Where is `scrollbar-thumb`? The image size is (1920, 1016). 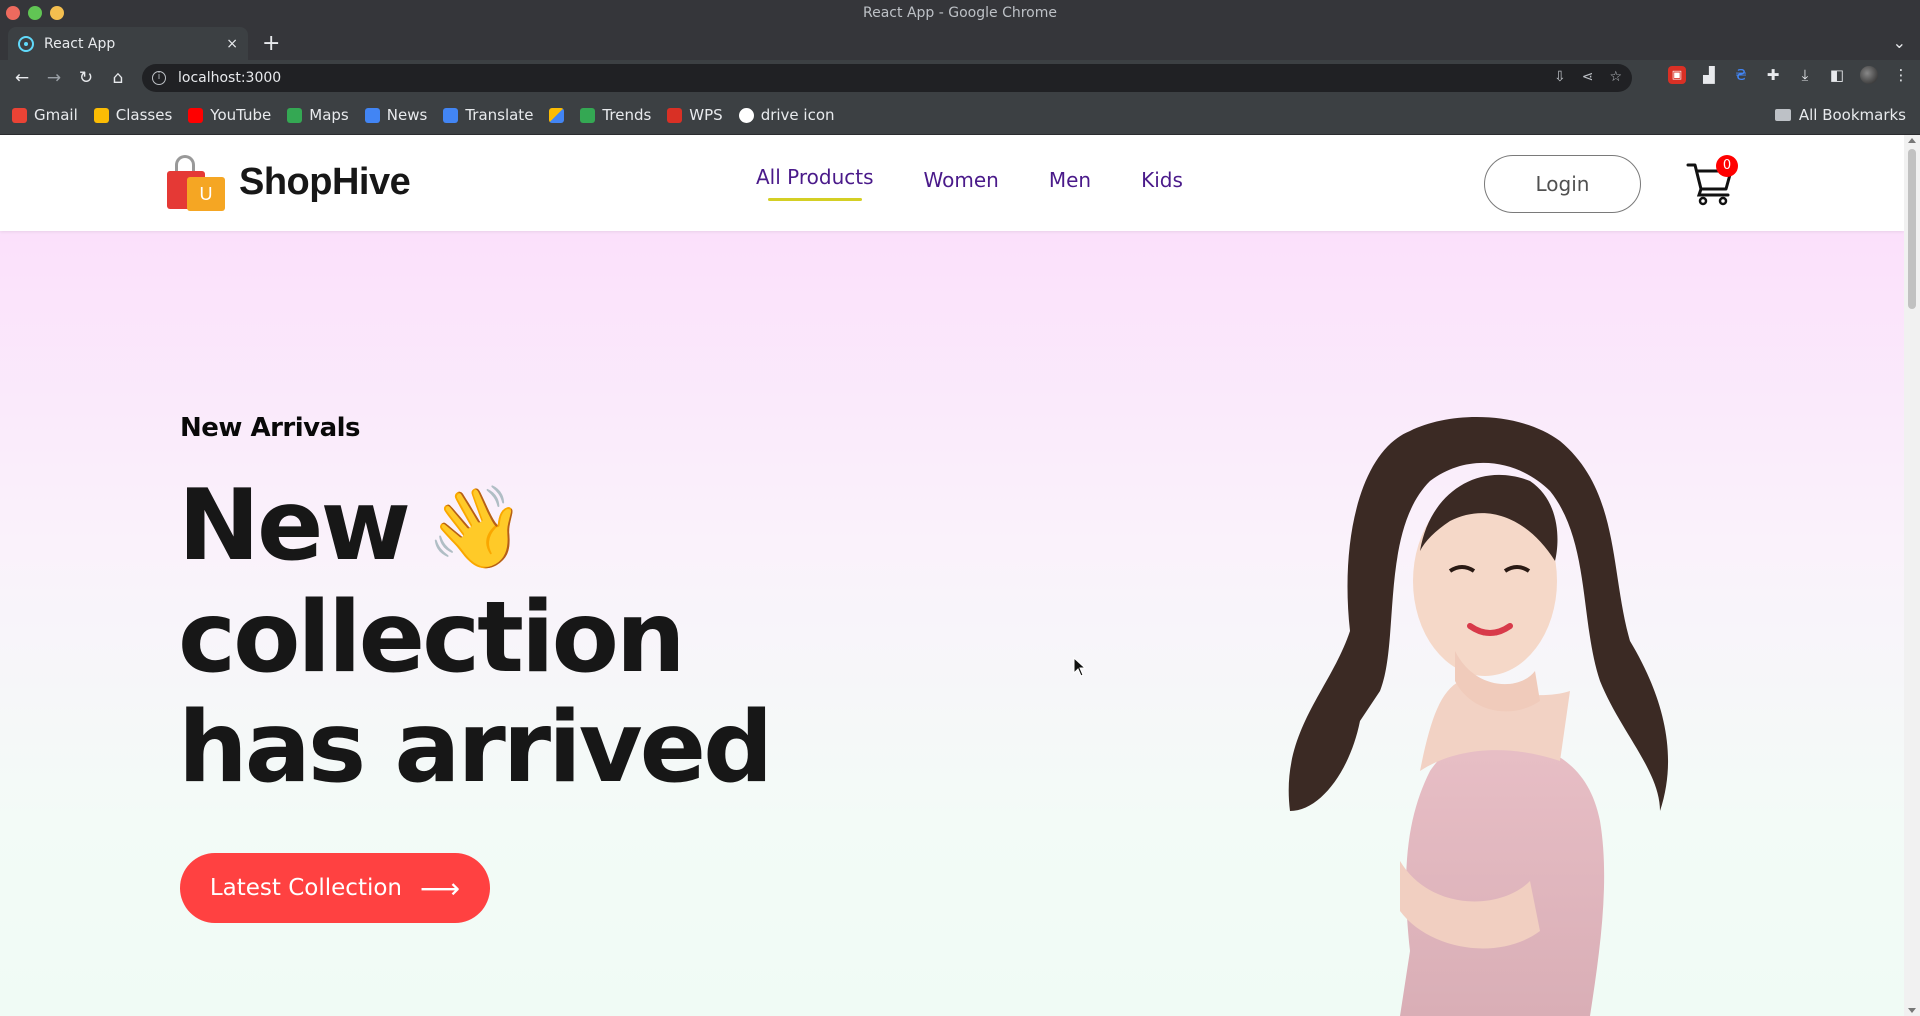
scrollbar-thumb is located at coordinates (1912, 229).